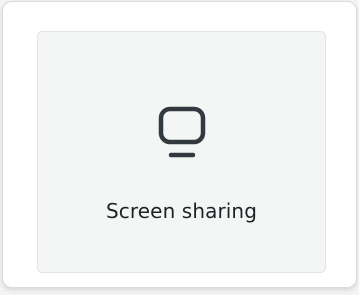  What do you see at coordinates (182, 133) in the screenshot?
I see `monitor-icon` at bounding box center [182, 133].